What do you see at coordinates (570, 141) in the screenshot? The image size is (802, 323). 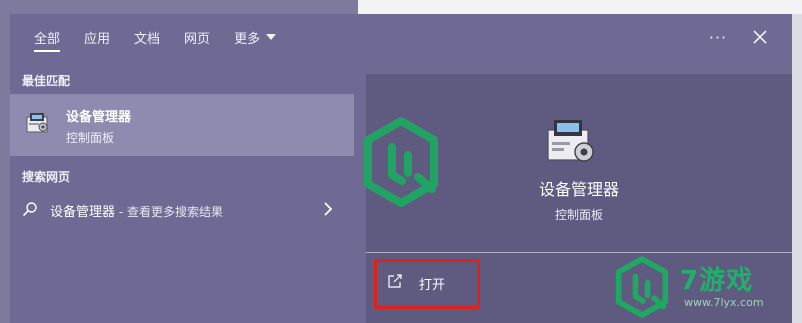 I see `device-manager-large-icon` at bounding box center [570, 141].